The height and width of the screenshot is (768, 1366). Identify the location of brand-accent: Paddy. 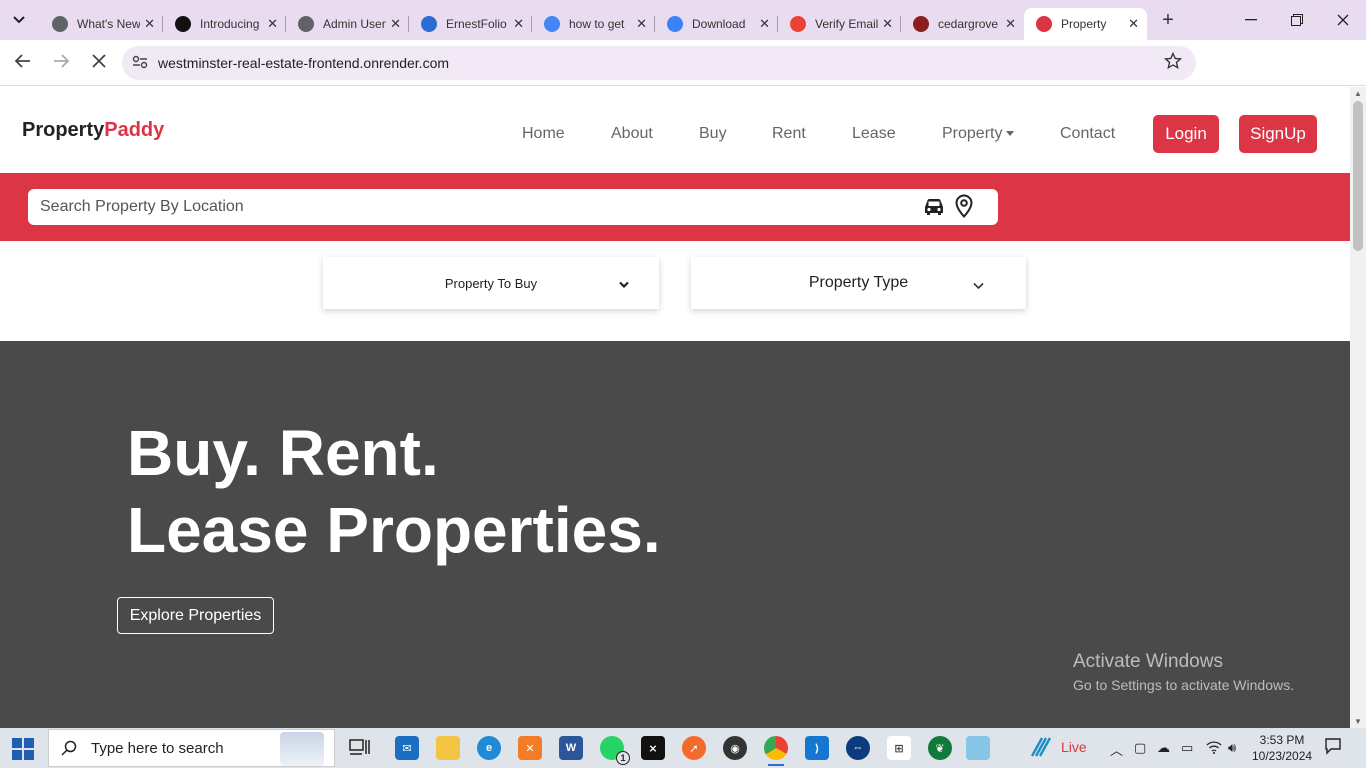
(134, 130).